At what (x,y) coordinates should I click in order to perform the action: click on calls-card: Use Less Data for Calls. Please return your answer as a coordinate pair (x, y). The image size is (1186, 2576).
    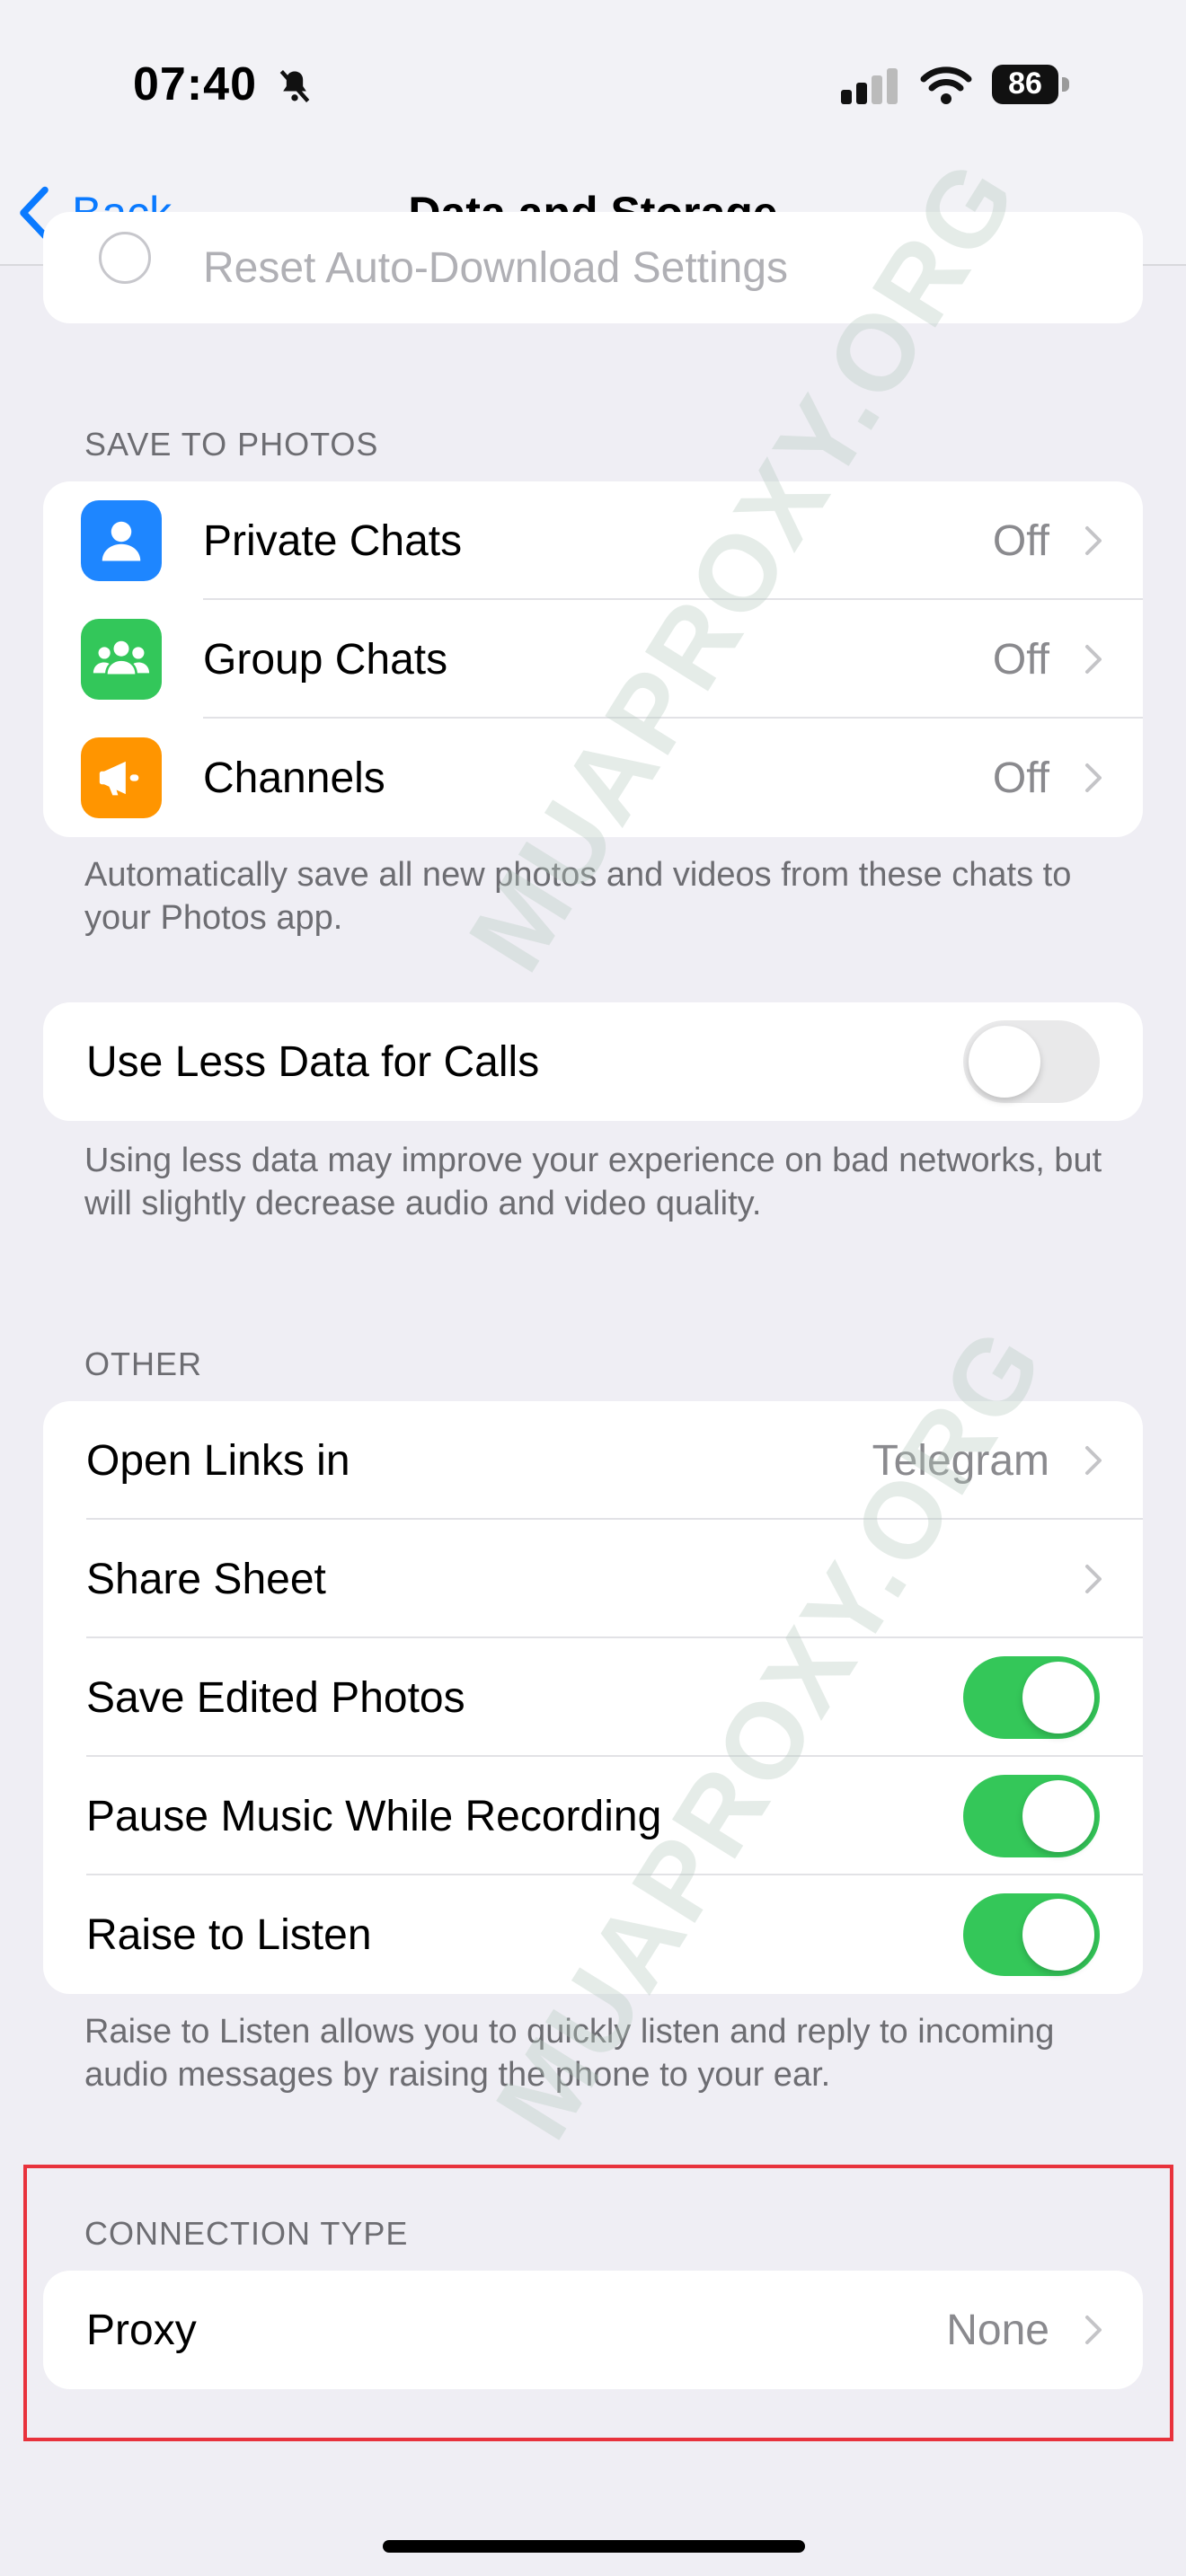
    Looking at the image, I should click on (593, 1061).